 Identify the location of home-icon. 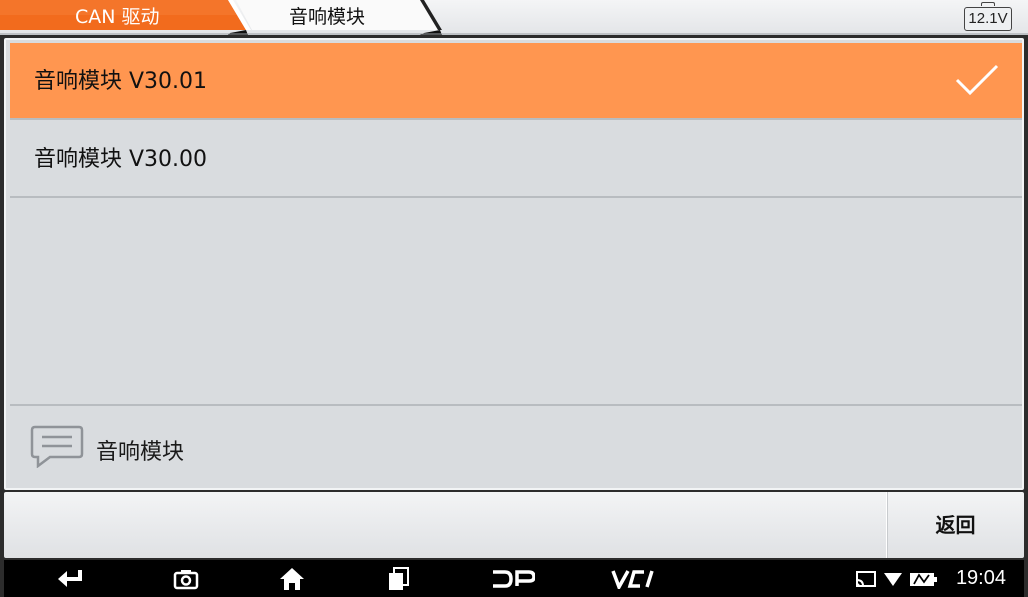
(292, 578).